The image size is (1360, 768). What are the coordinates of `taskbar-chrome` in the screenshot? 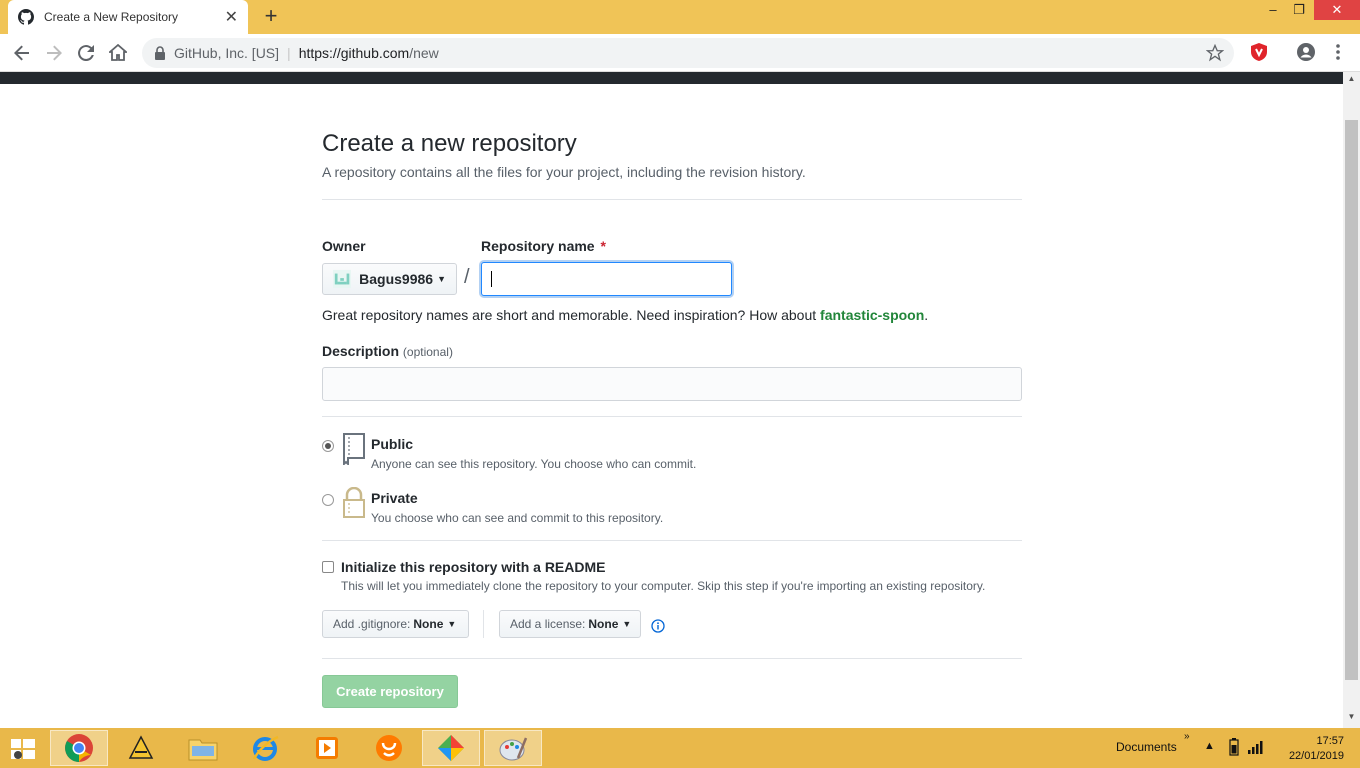 It's located at (79, 748).